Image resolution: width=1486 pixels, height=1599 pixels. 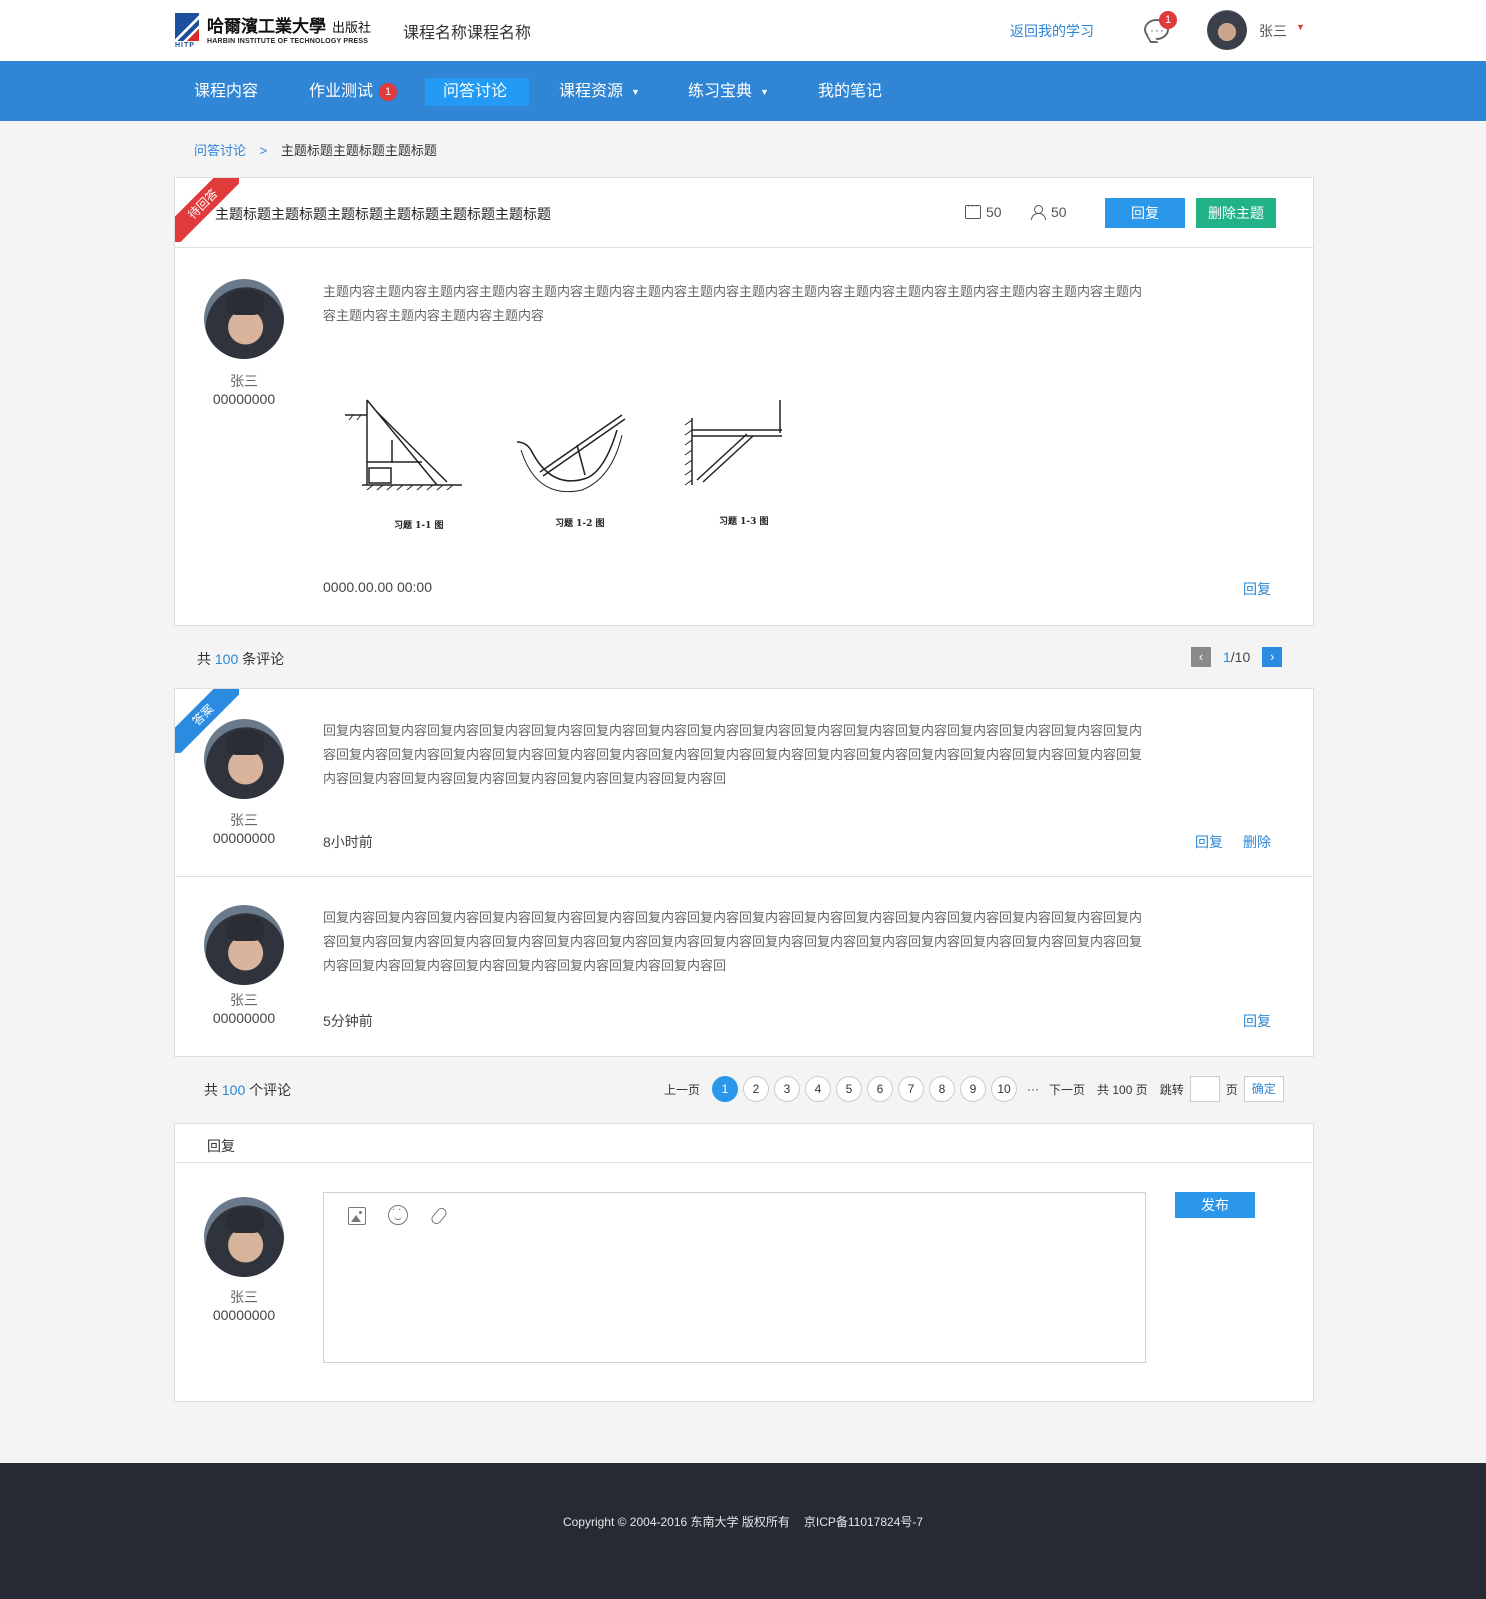 What do you see at coordinates (357, 1216) in the screenshot?
I see `insert-image-icon` at bounding box center [357, 1216].